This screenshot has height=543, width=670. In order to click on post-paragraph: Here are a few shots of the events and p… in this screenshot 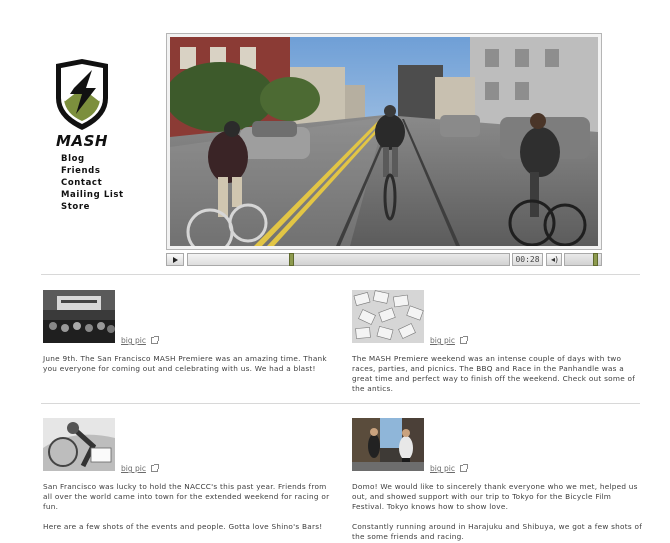, I will do `click(183, 526)`.